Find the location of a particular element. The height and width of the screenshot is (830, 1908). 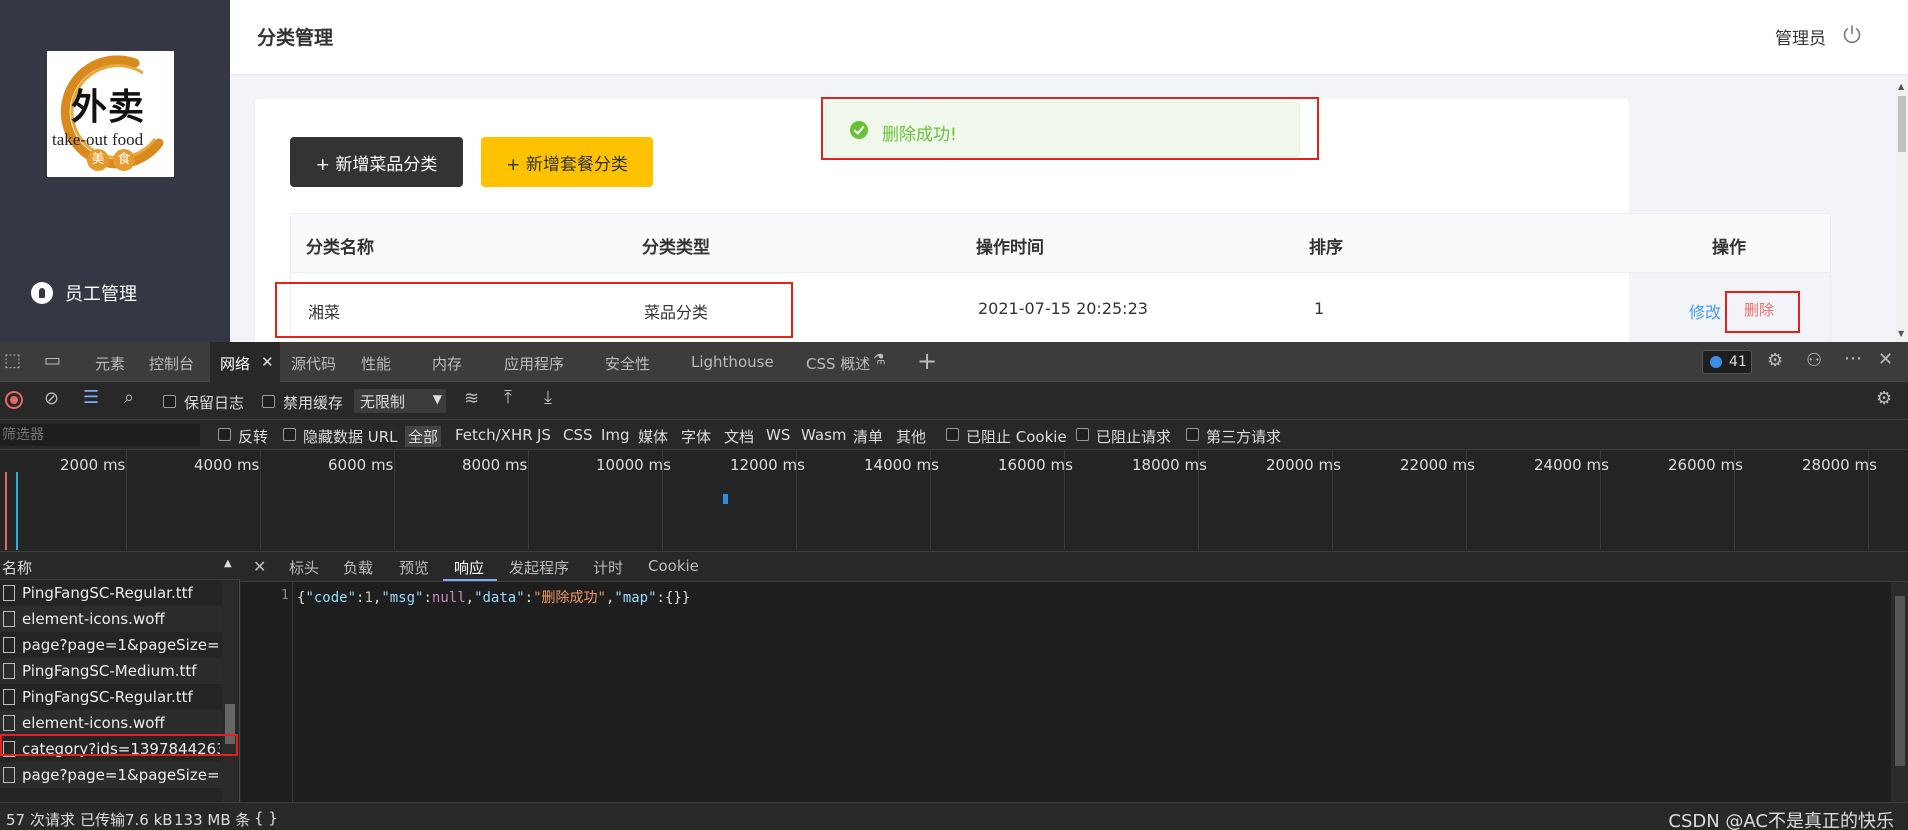

filter-type-css: CSS is located at coordinates (578, 435).